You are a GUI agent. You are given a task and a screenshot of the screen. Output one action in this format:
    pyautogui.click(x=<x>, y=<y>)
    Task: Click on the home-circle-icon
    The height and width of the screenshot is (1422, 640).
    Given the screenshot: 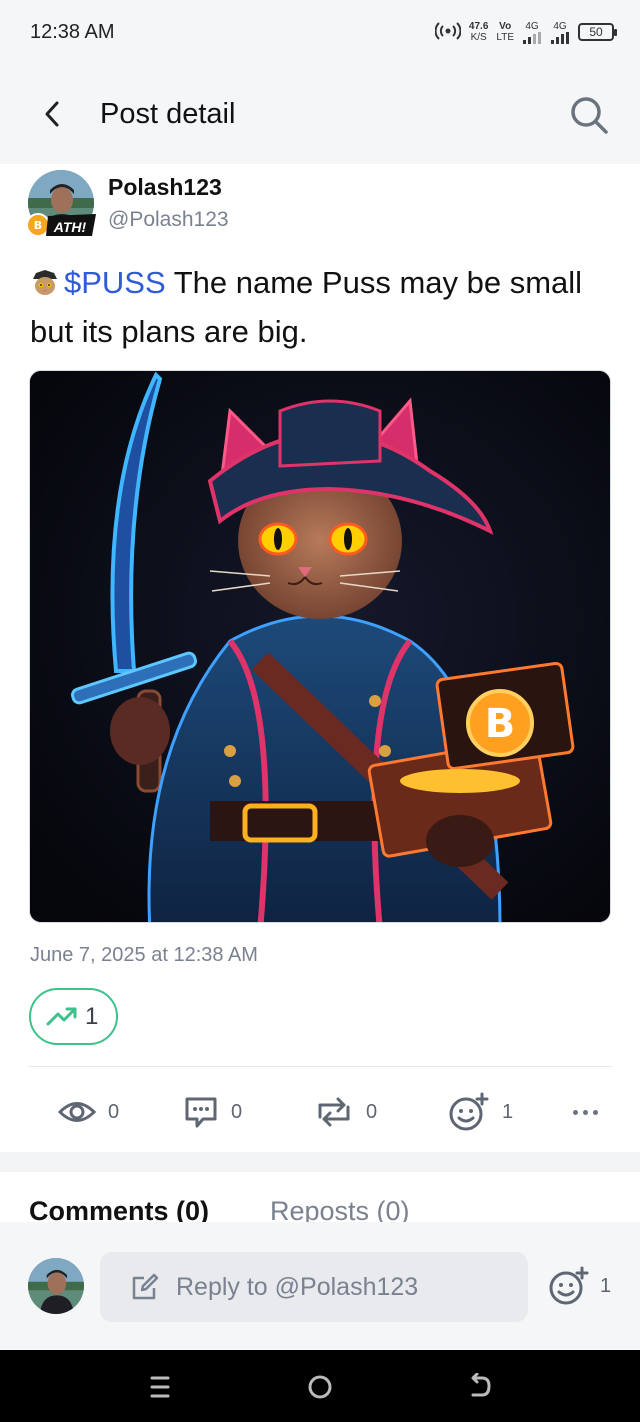 What is the action you would take?
    pyautogui.click(x=320, y=1387)
    